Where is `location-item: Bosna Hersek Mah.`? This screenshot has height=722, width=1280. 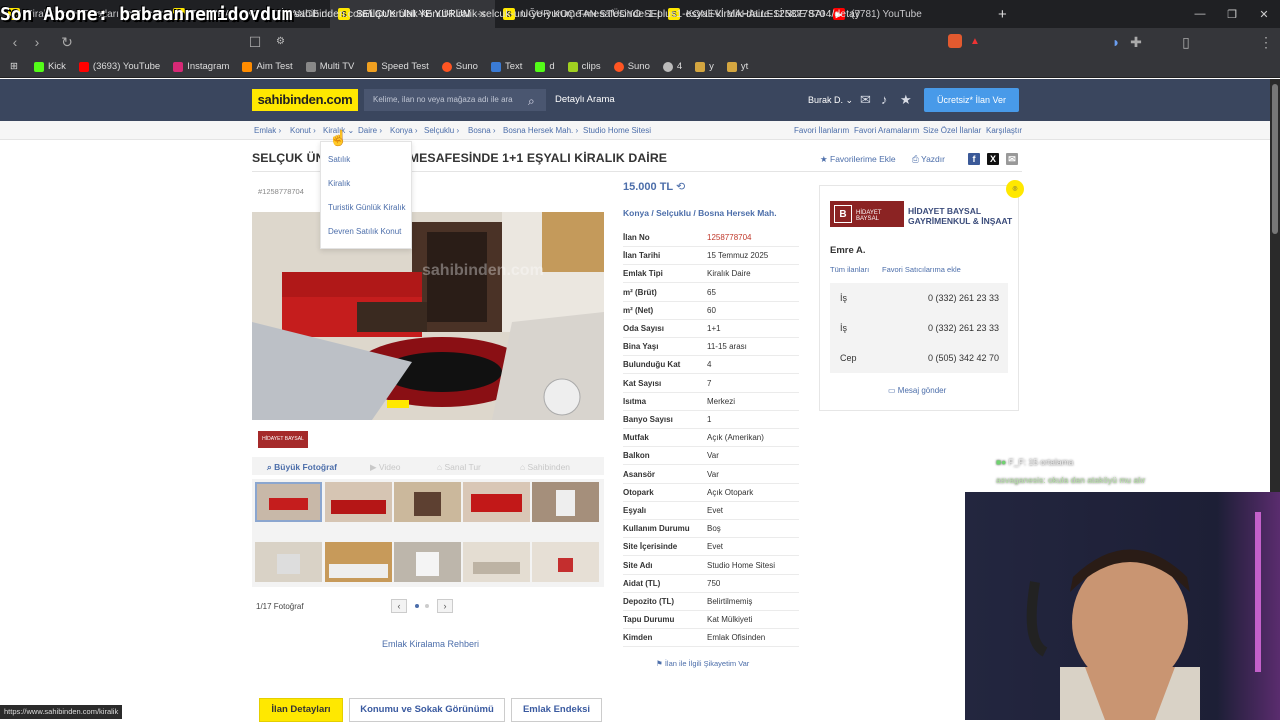
location-item: Bosna Hersek Mah. is located at coordinates (737, 213).